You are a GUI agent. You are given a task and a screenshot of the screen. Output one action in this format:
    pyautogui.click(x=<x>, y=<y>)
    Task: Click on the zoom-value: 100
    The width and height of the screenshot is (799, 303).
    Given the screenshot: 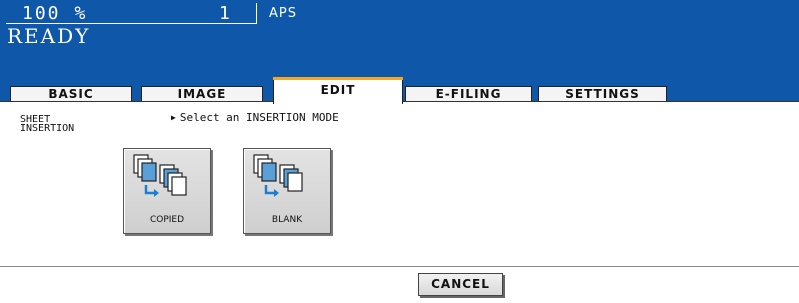 What is the action you would take?
    pyautogui.click(x=41, y=13)
    